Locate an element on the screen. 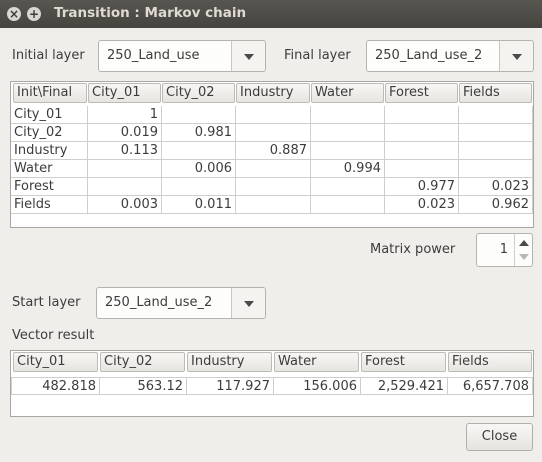 This screenshot has width=542, height=462. matrix-column-header: Water is located at coordinates (347, 93).